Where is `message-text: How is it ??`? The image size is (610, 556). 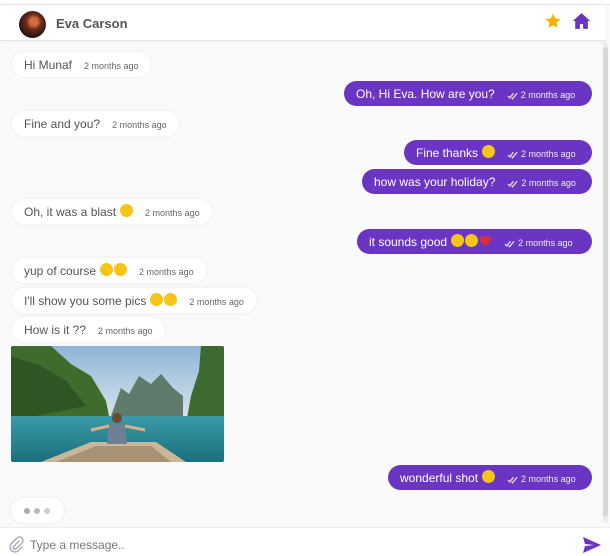
message-text: How is it ?? is located at coordinates (55, 329).